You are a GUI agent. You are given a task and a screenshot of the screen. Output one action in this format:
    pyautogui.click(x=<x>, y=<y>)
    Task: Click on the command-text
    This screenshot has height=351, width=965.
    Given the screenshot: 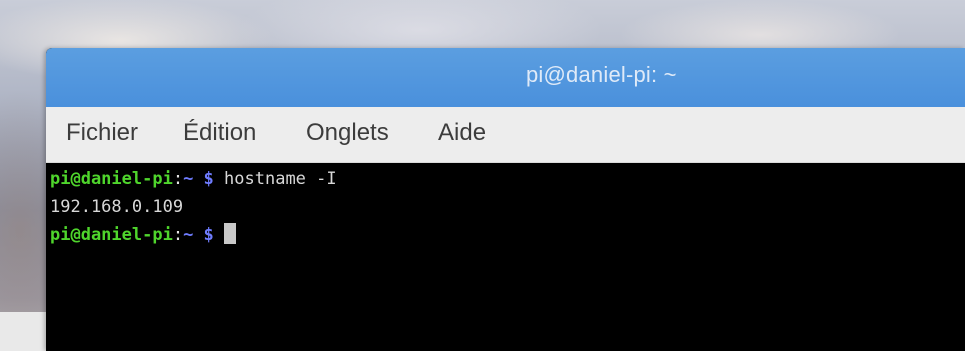 What is the action you would take?
    pyautogui.click(x=219, y=235)
    